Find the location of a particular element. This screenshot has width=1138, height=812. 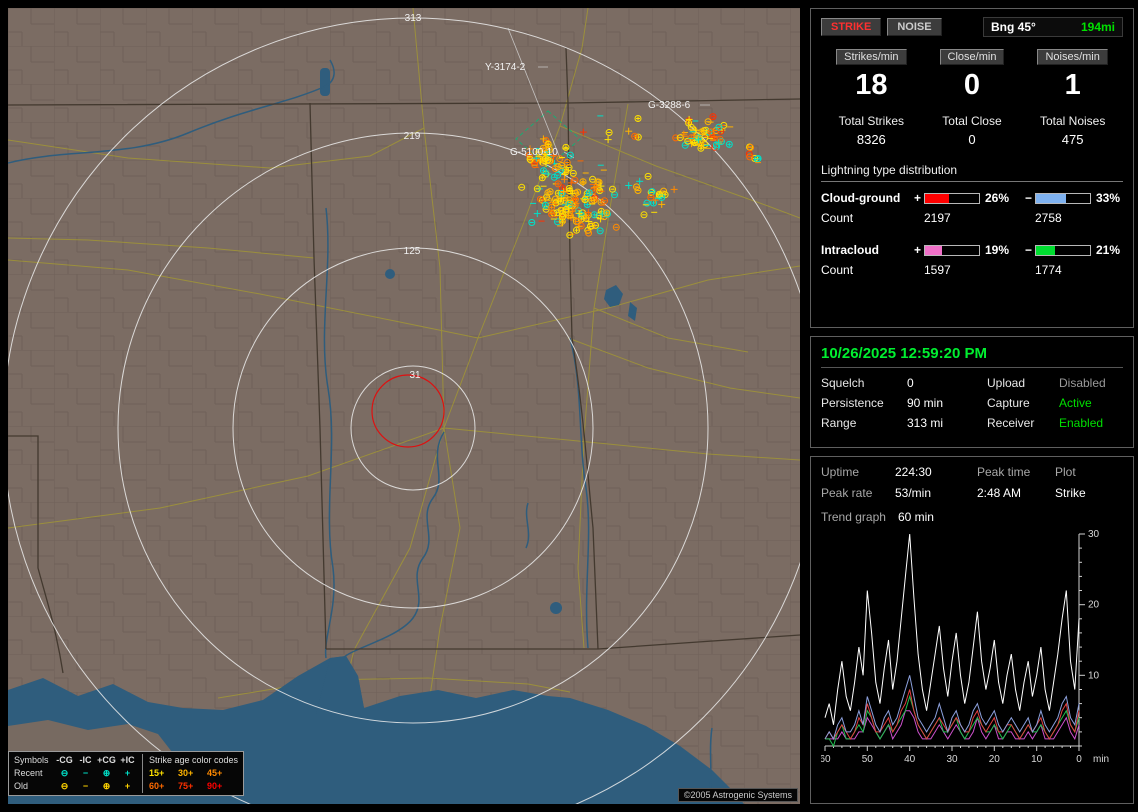

cg-minus-bar is located at coordinates (1063, 198).